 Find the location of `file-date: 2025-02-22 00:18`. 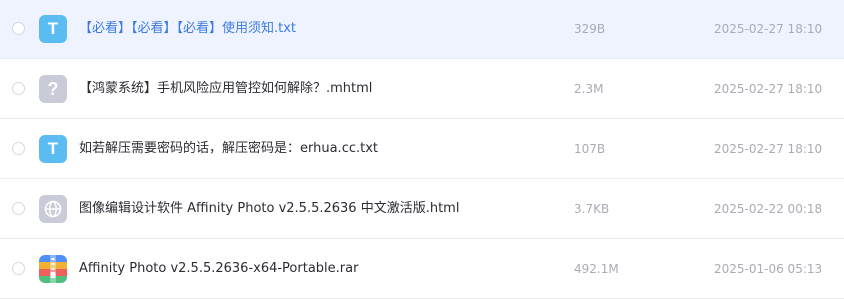

file-date: 2025-02-22 00:18 is located at coordinates (768, 209).